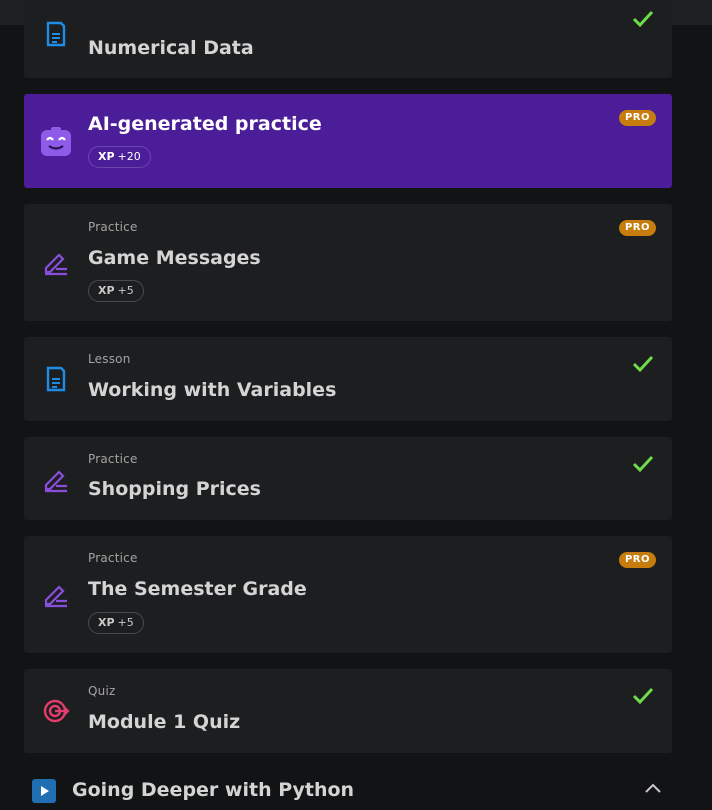 The width and height of the screenshot is (712, 810). Describe the element at coordinates (197, 589) in the screenshot. I see `item-title: The Semester Grade` at that location.